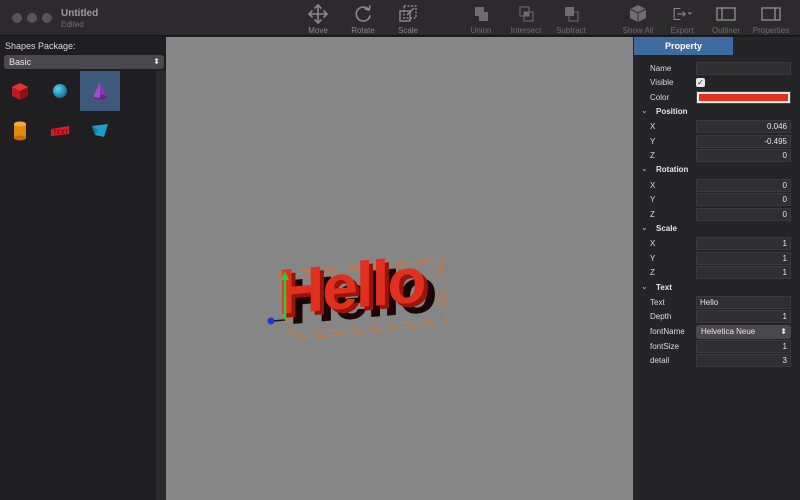 This screenshot has height=500, width=800. I want to click on depth-label: Depth, so click(661, 316).